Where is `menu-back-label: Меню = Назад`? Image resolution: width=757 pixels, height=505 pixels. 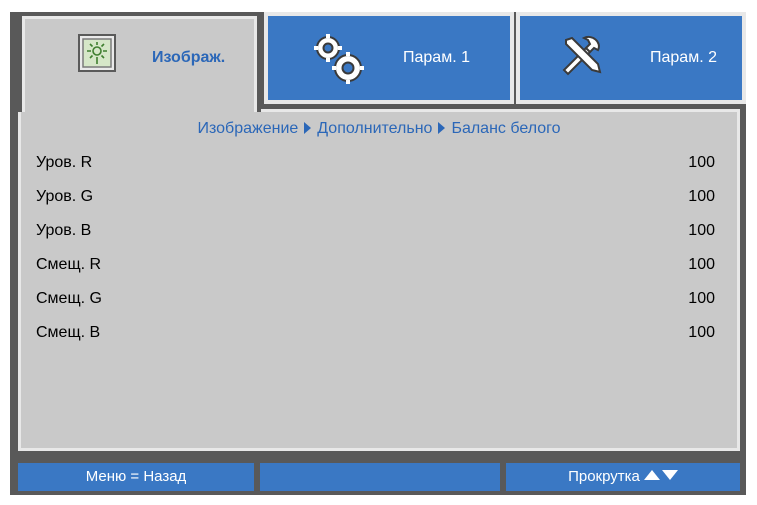 menu-back-label: Меню = Назад is located at coordinates (136, 476).